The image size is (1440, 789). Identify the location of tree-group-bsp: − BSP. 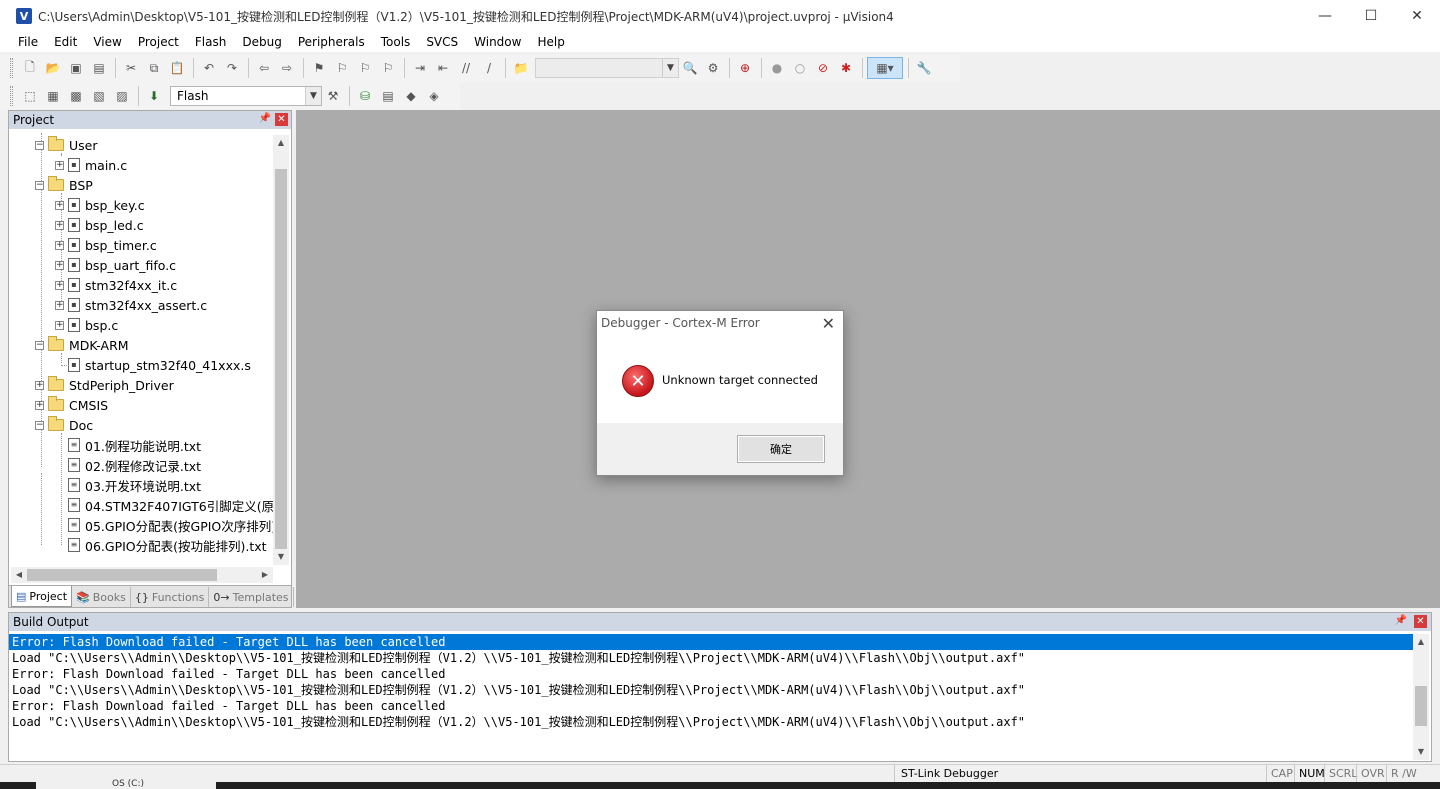
(64, 185).